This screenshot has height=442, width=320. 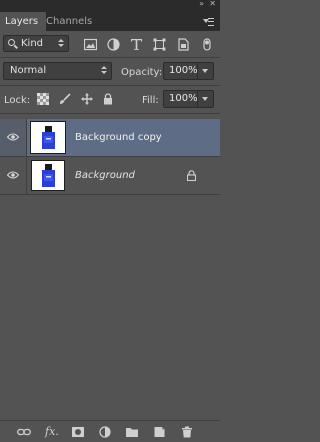 I want to click on layer-lock-icon, so click(x=191, y=175).